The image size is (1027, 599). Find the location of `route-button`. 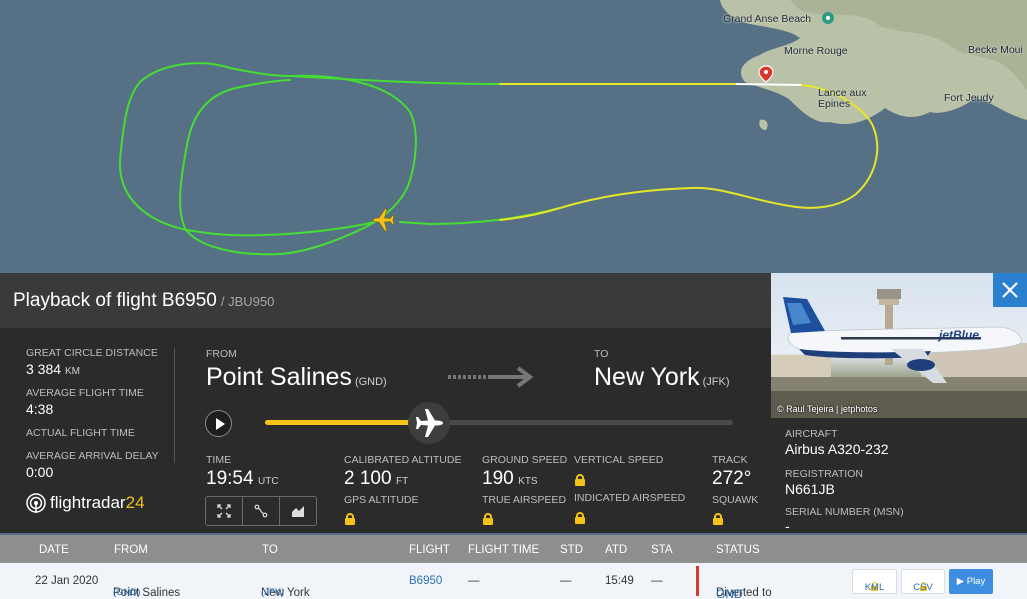

route-button is located at coordinates (261, 511).